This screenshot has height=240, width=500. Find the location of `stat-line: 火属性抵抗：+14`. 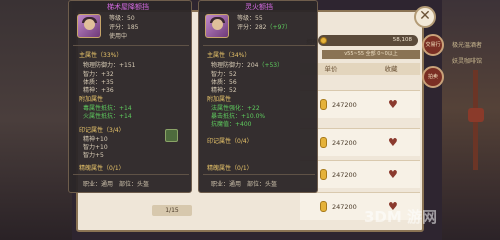

stat-line: 火属性抵抗：+14 is located at coordinates (107, 116).